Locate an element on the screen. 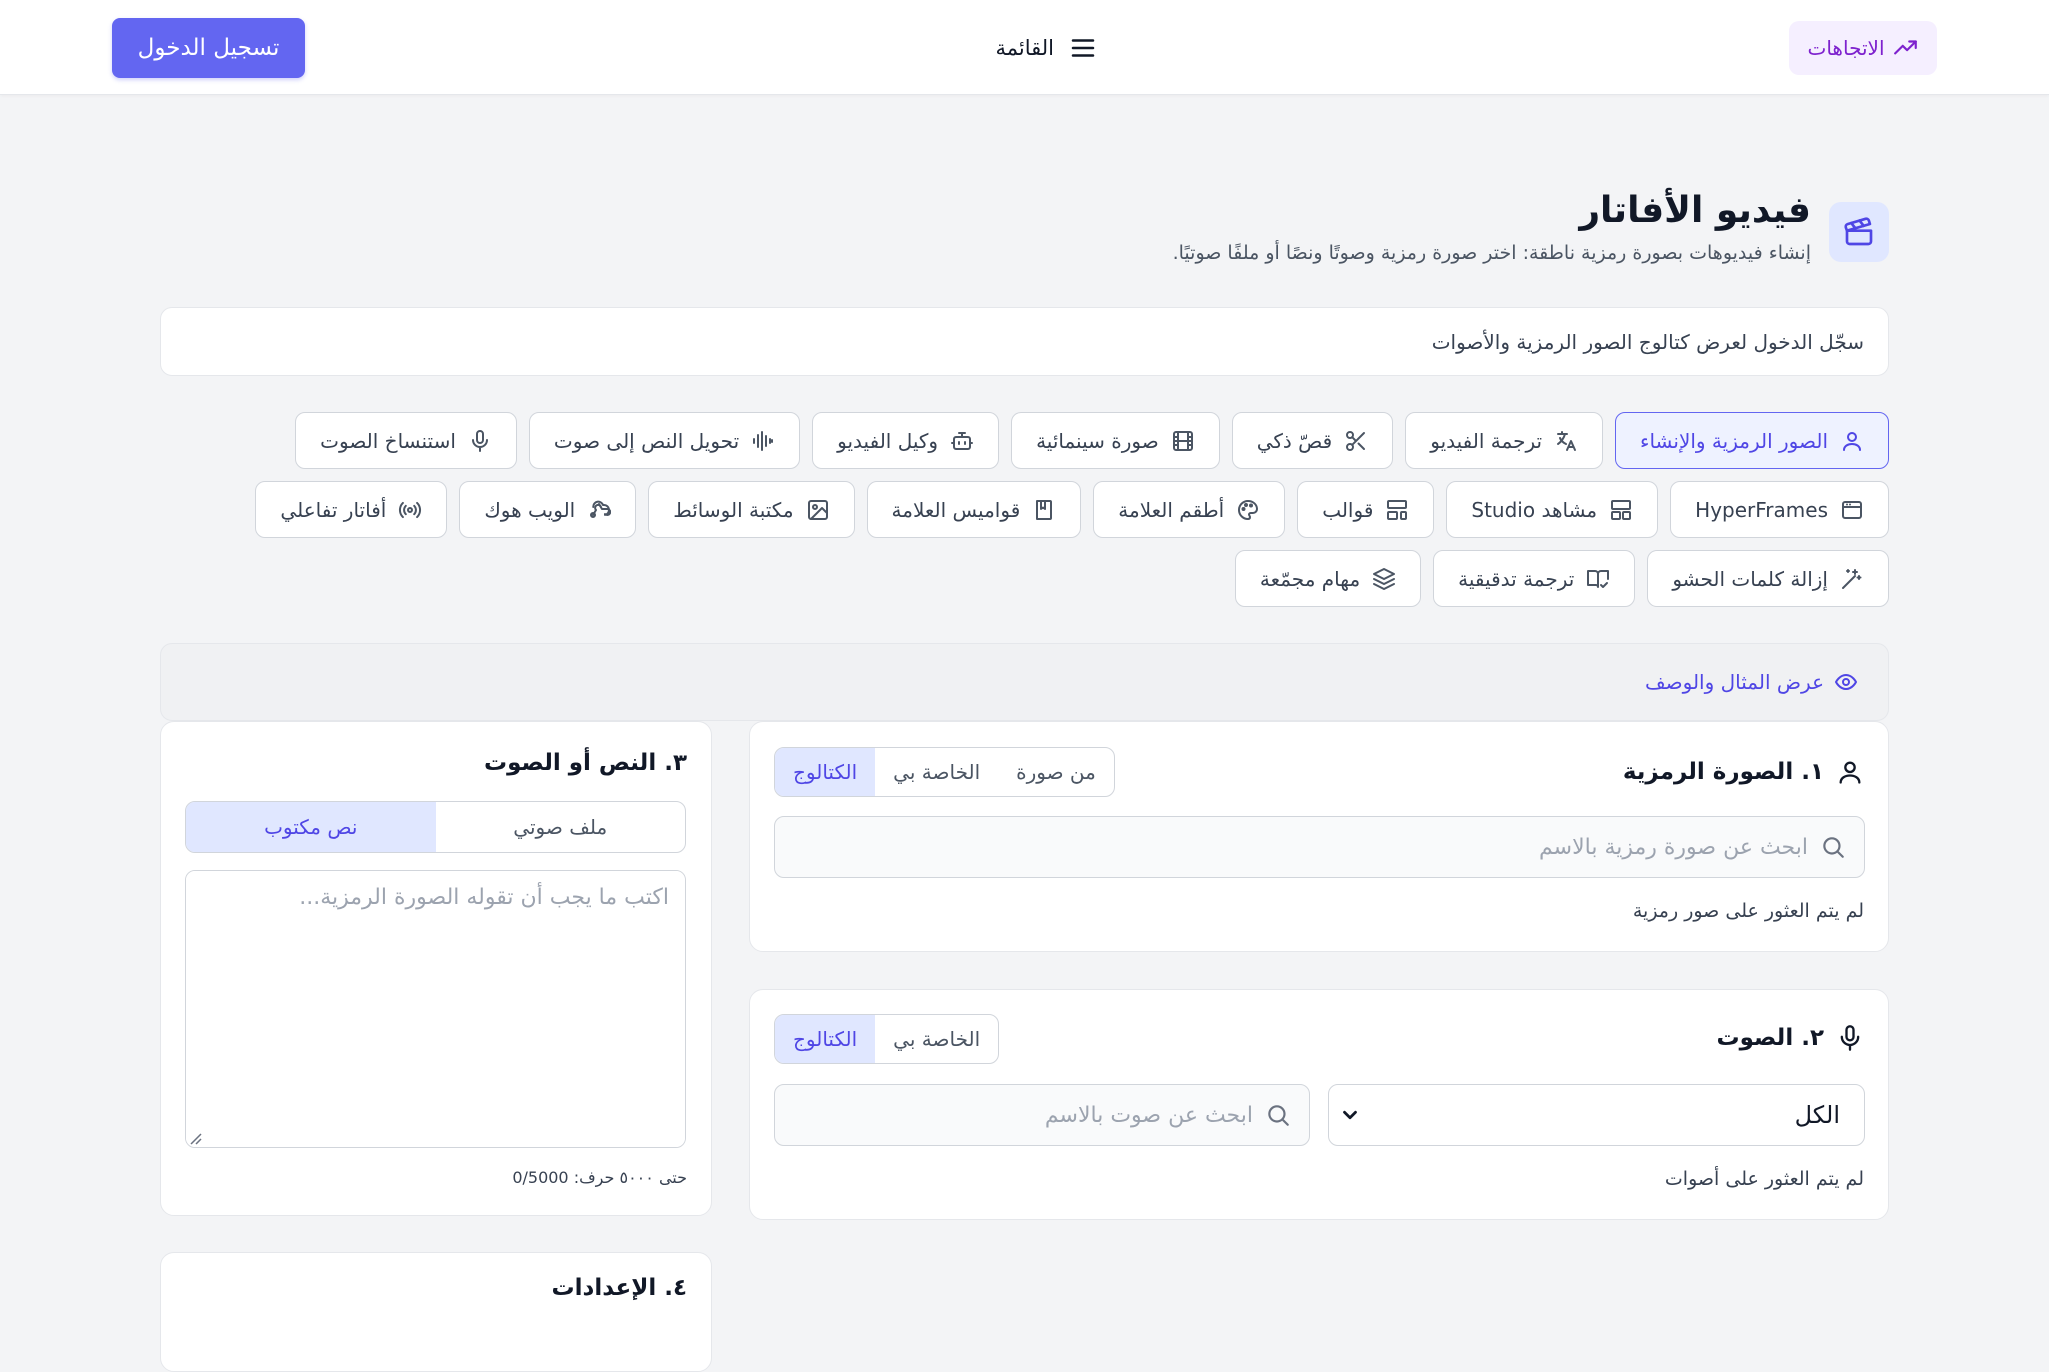  tab-label: ترجمة الفيديو is located at coordinates (1486, 440).